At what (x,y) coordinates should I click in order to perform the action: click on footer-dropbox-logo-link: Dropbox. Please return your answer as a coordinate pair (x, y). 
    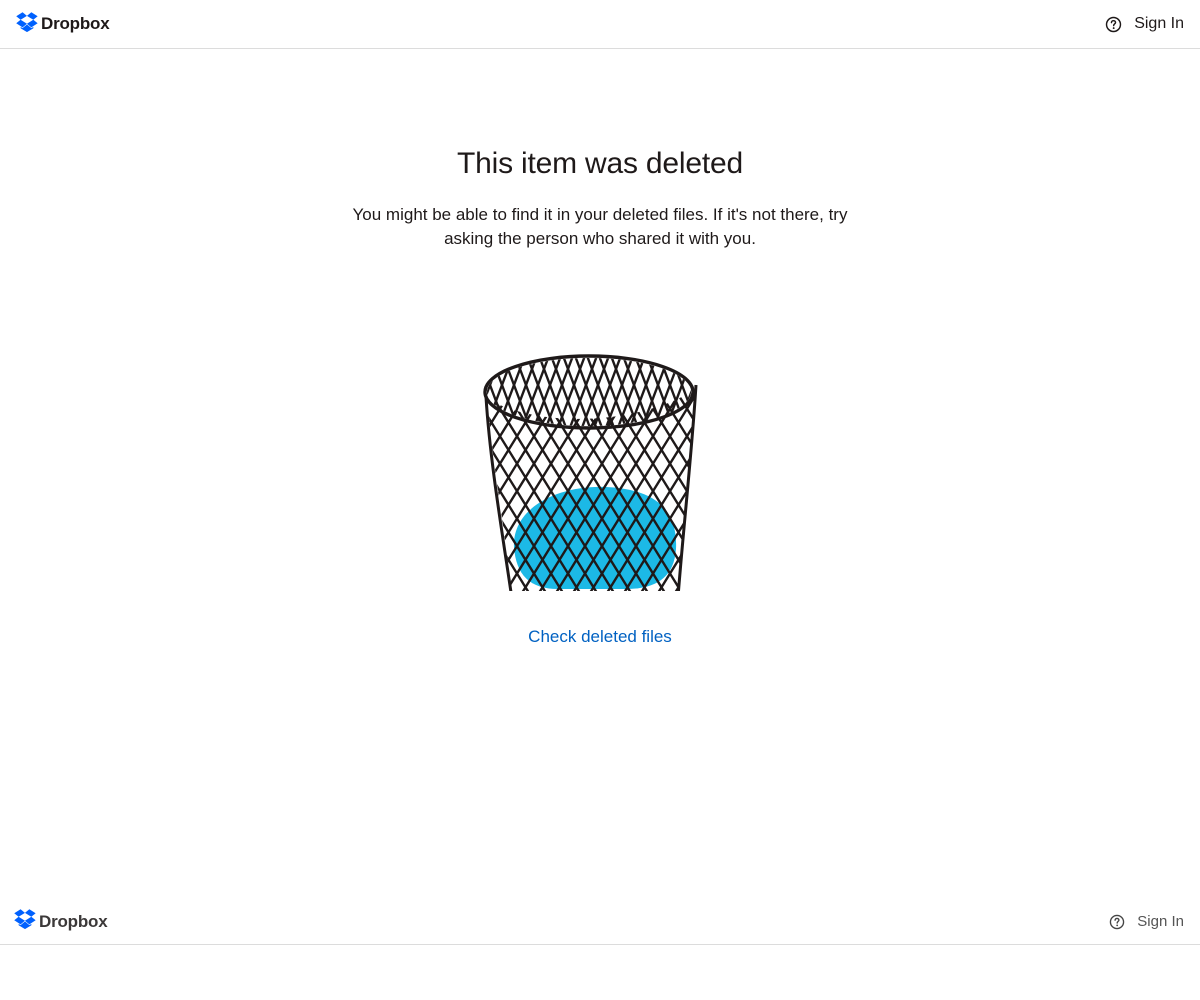
    Looking at the image, I should click on (61, 921).